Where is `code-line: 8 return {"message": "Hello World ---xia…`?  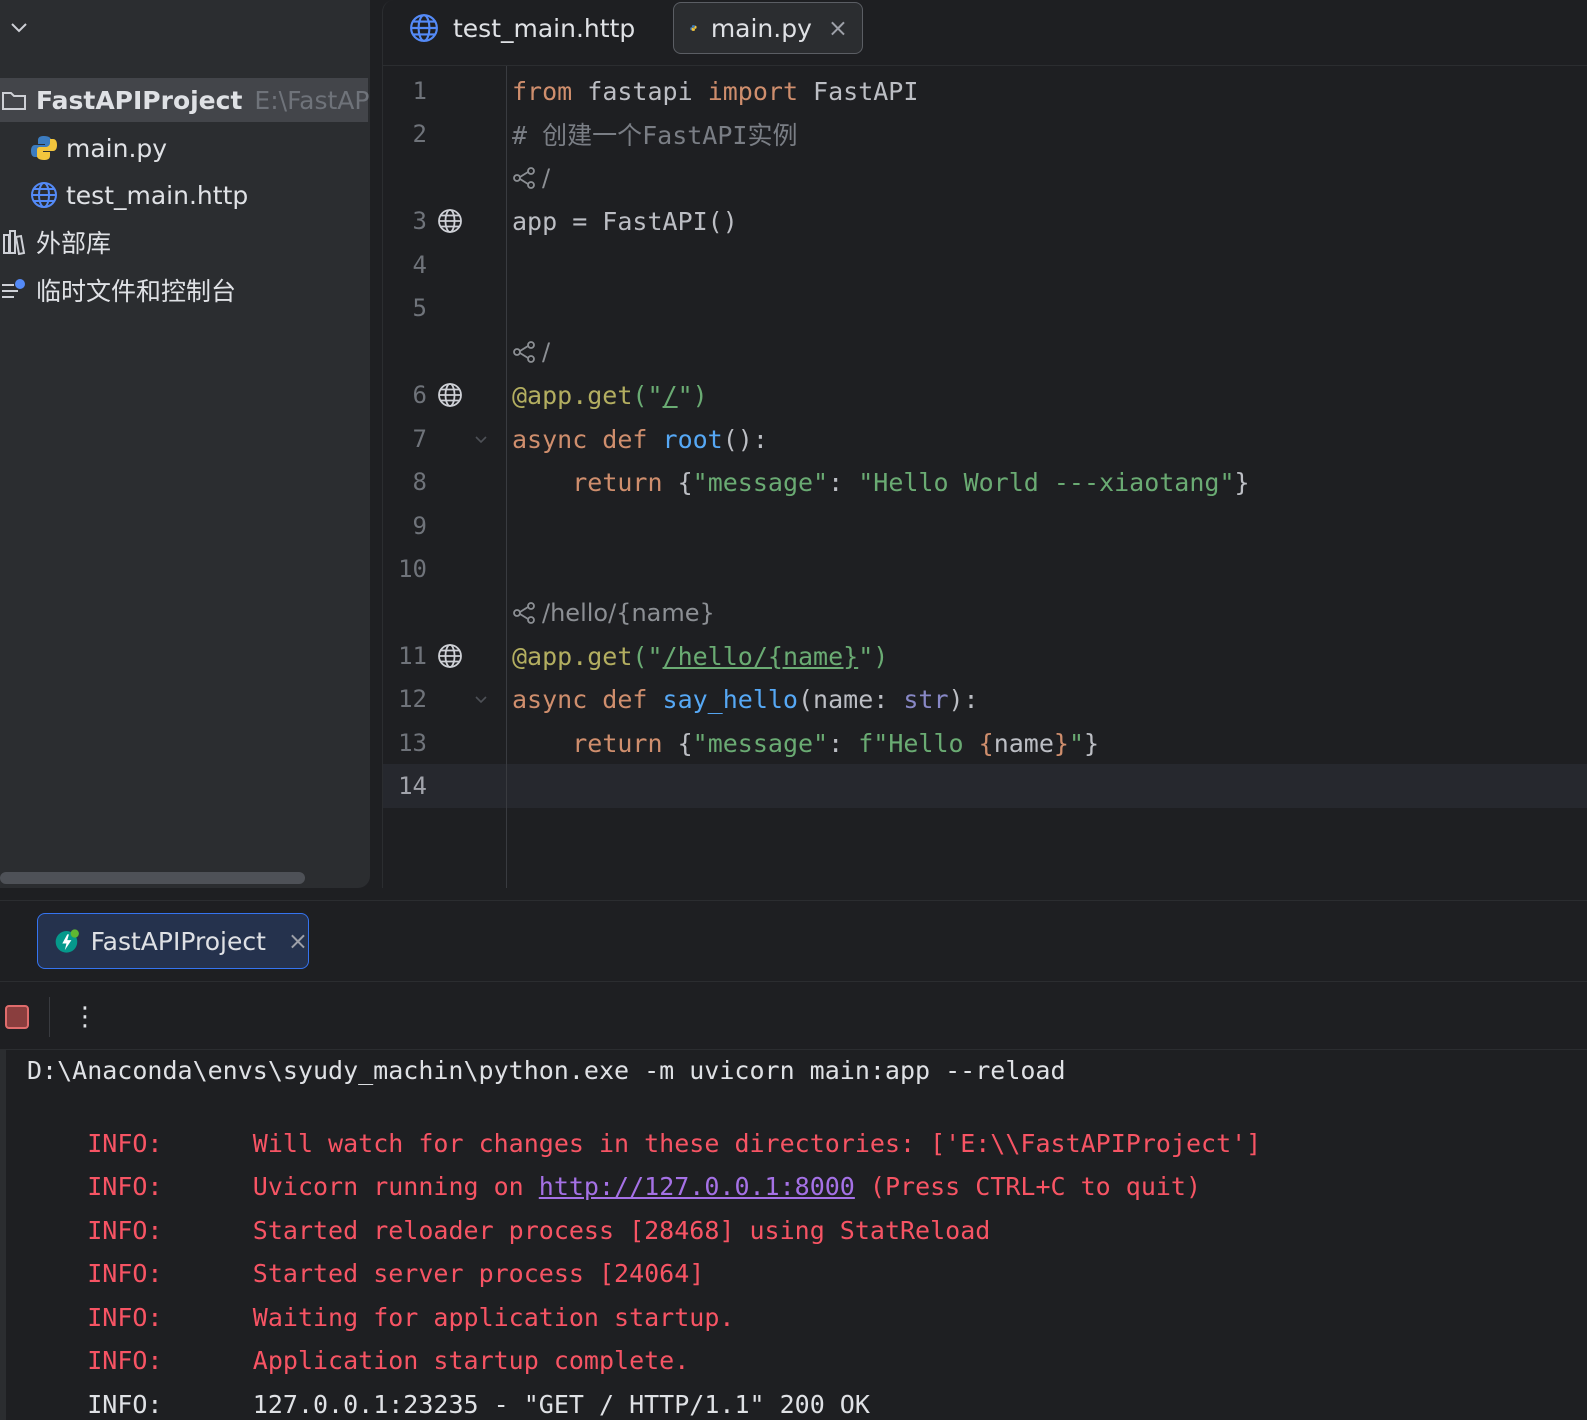
code-line: 8 return {"message": "Hello World ---xia… is located at coordinates (985, 482).